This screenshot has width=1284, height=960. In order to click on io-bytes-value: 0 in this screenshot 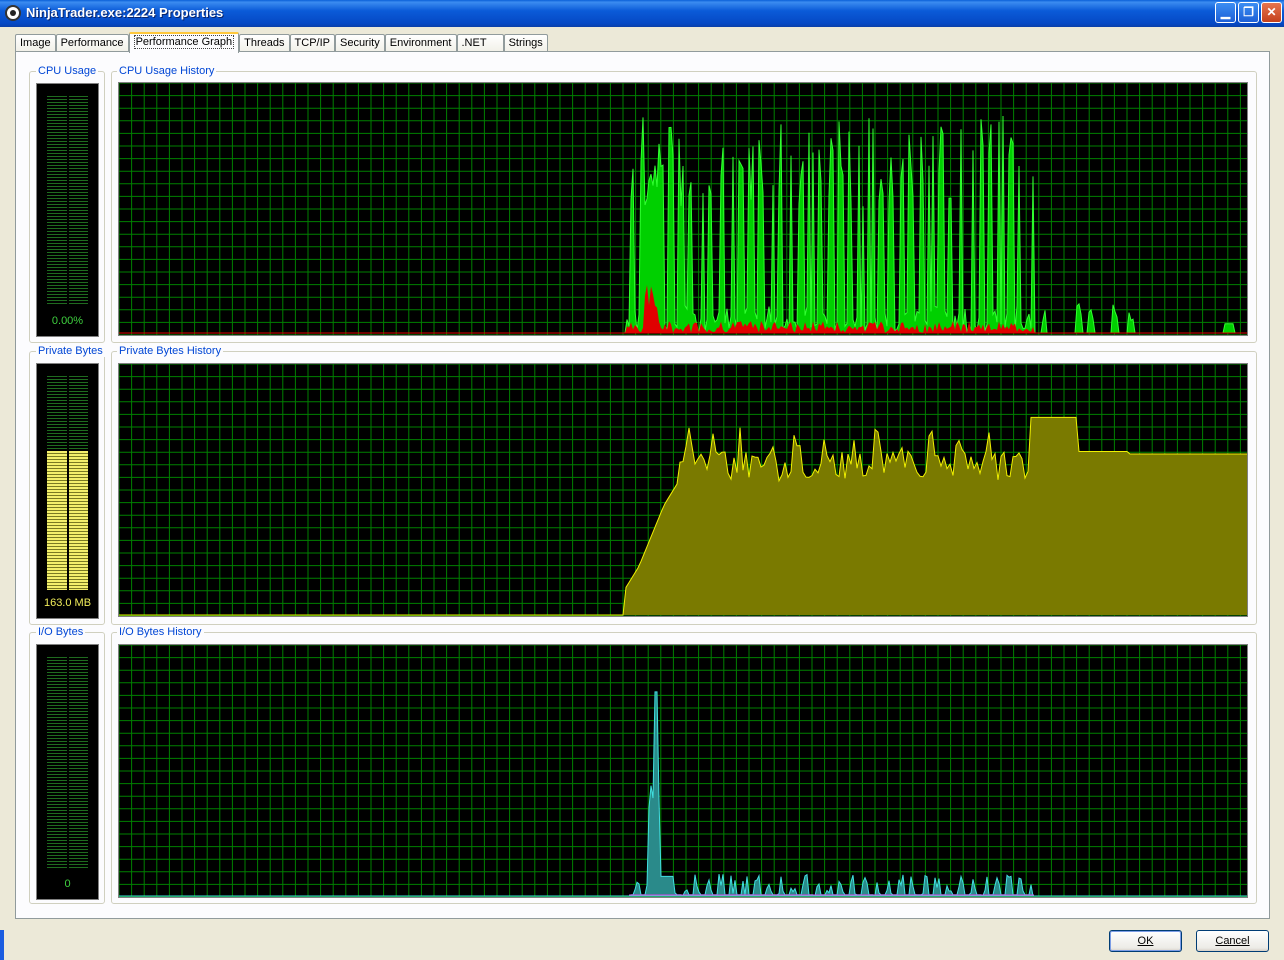, I will do `click(67, 884)`.